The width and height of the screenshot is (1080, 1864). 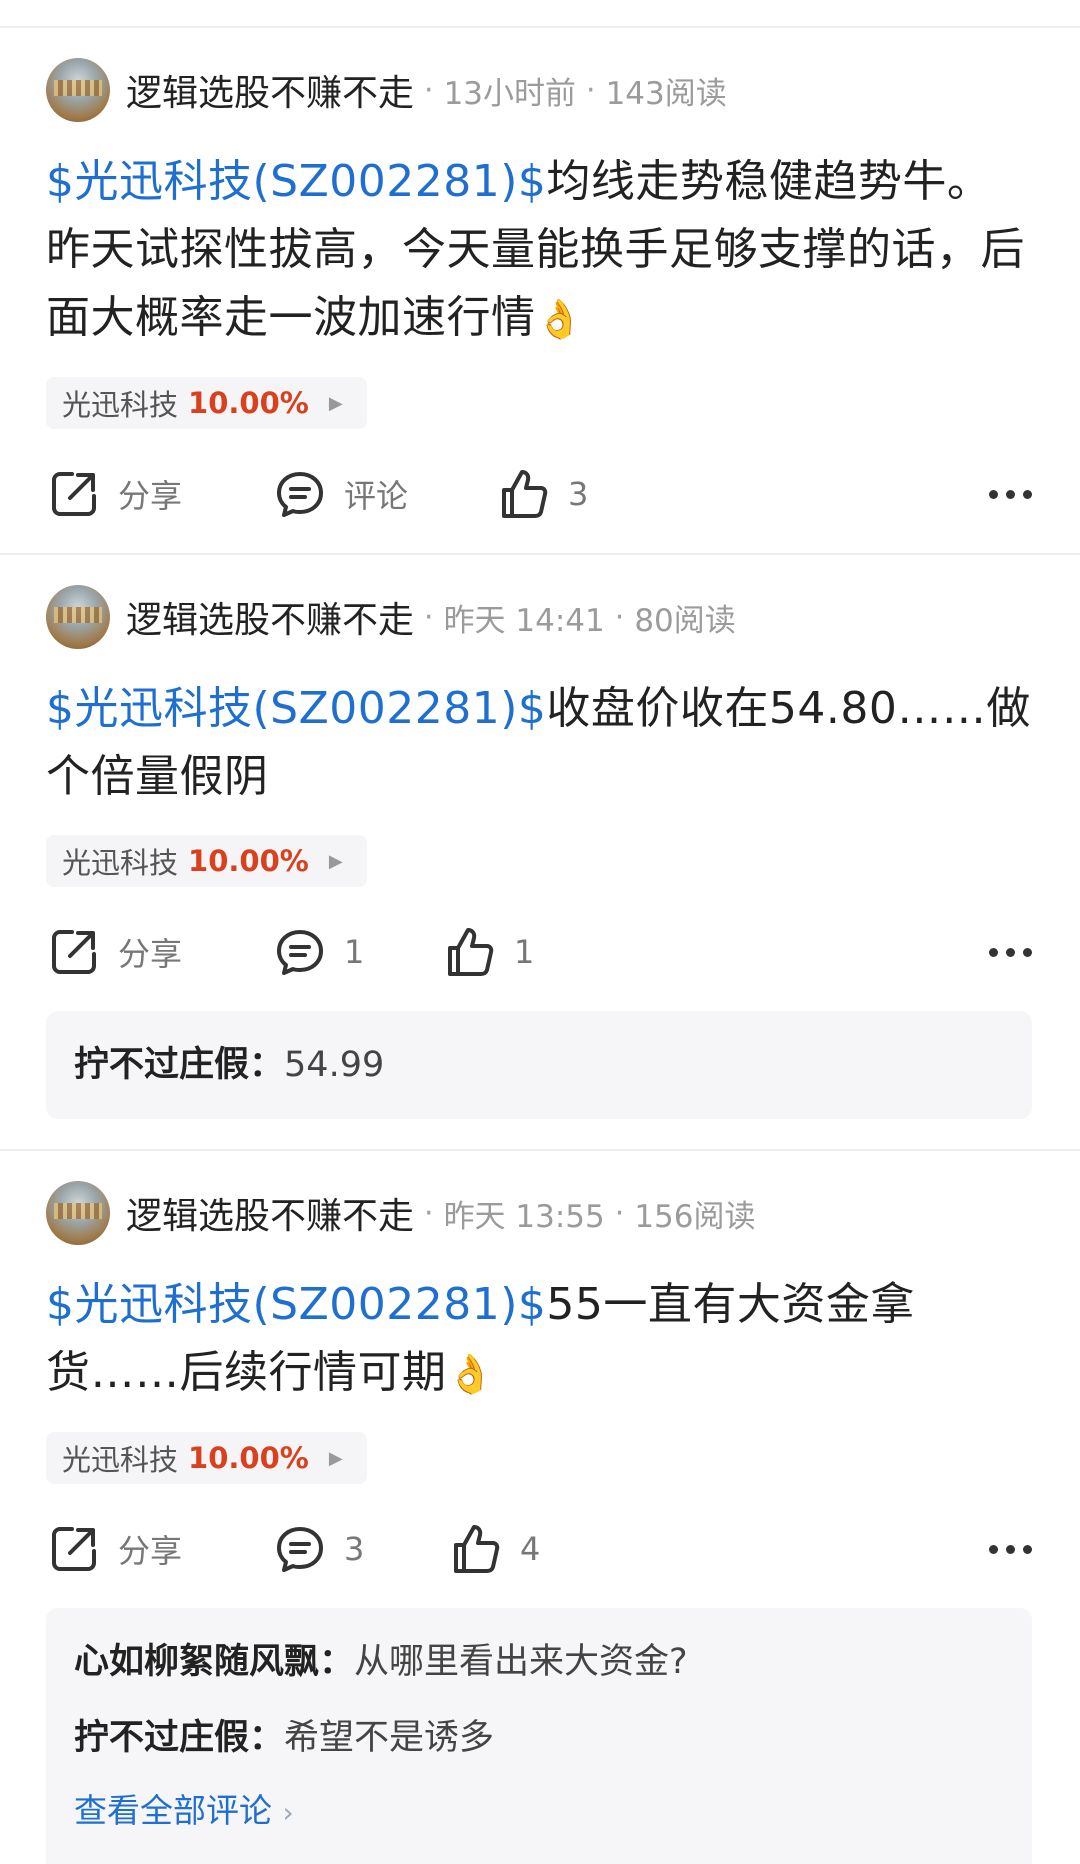 I want to click on commenter-name: 心如柳絮随风飘, so click(x=196, y=1662).